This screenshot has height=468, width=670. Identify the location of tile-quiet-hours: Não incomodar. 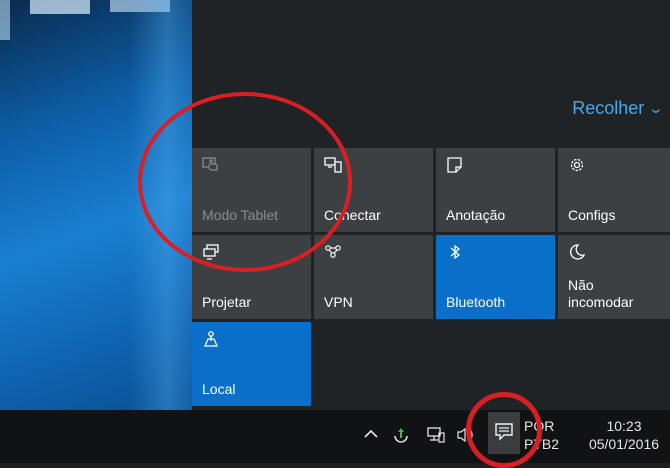
(614, 277).